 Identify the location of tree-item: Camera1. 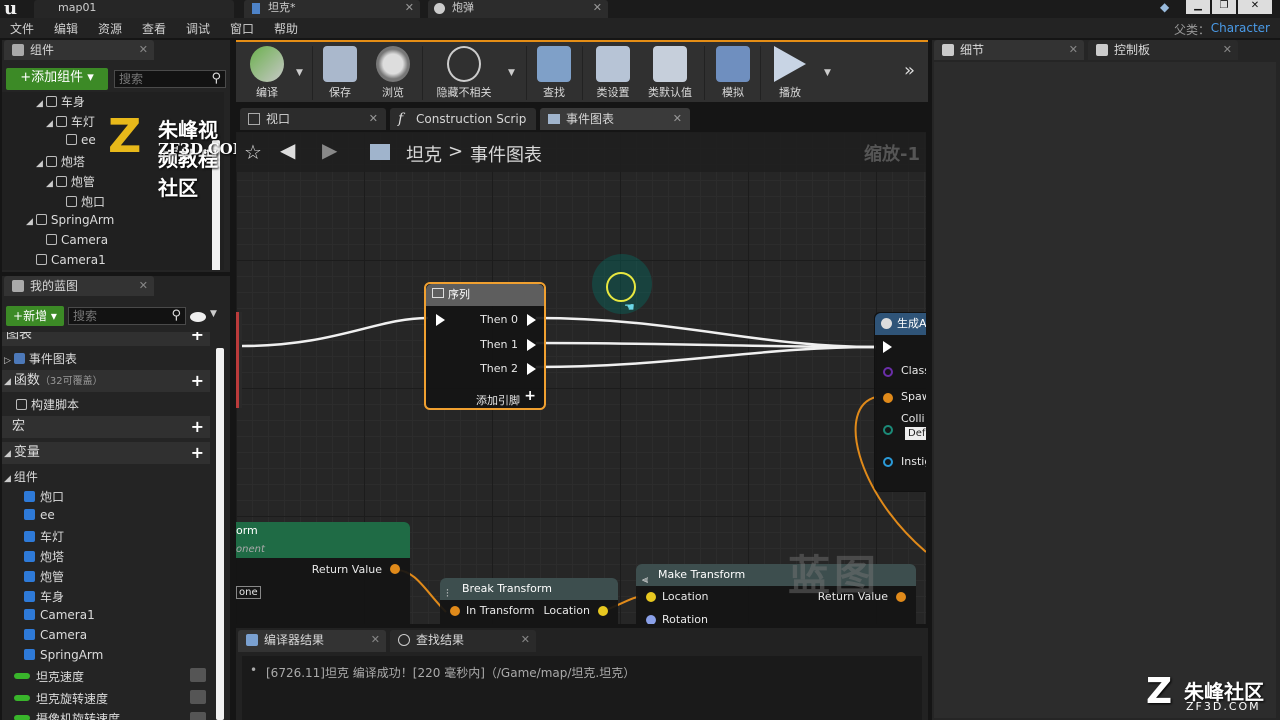
(71, 260).